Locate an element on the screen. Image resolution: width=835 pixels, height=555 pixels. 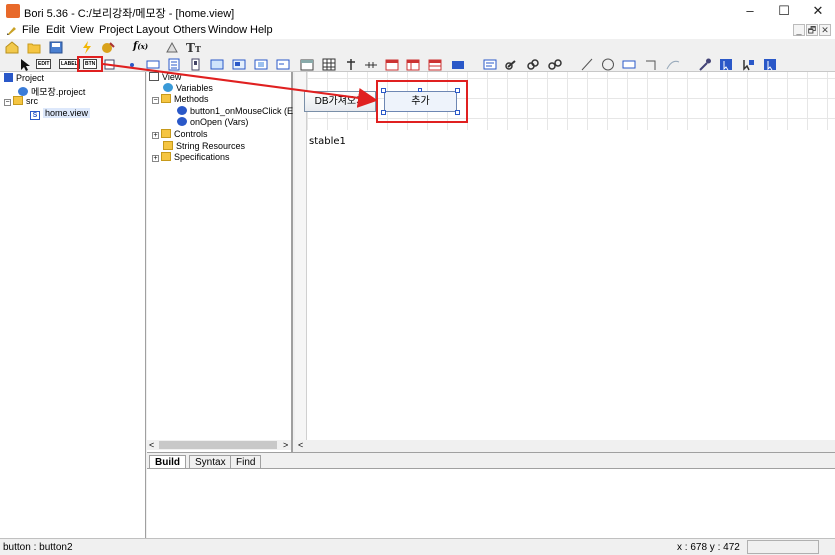
grid-icon is located at coordinates (329, 64).